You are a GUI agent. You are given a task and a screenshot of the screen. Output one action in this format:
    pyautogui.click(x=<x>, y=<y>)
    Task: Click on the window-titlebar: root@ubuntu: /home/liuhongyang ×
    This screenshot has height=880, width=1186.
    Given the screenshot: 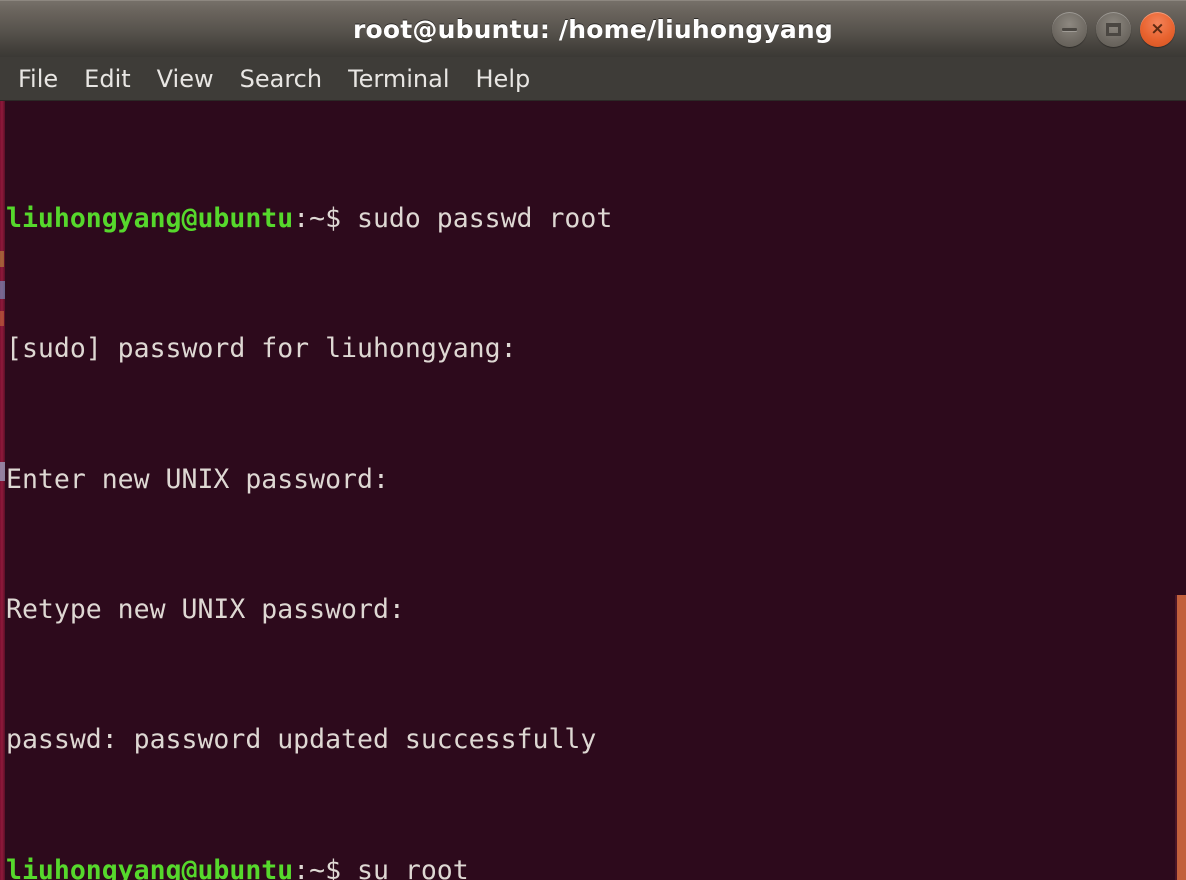 What is the action you would take?
    pyautogui.click(x=593, y=28)
    